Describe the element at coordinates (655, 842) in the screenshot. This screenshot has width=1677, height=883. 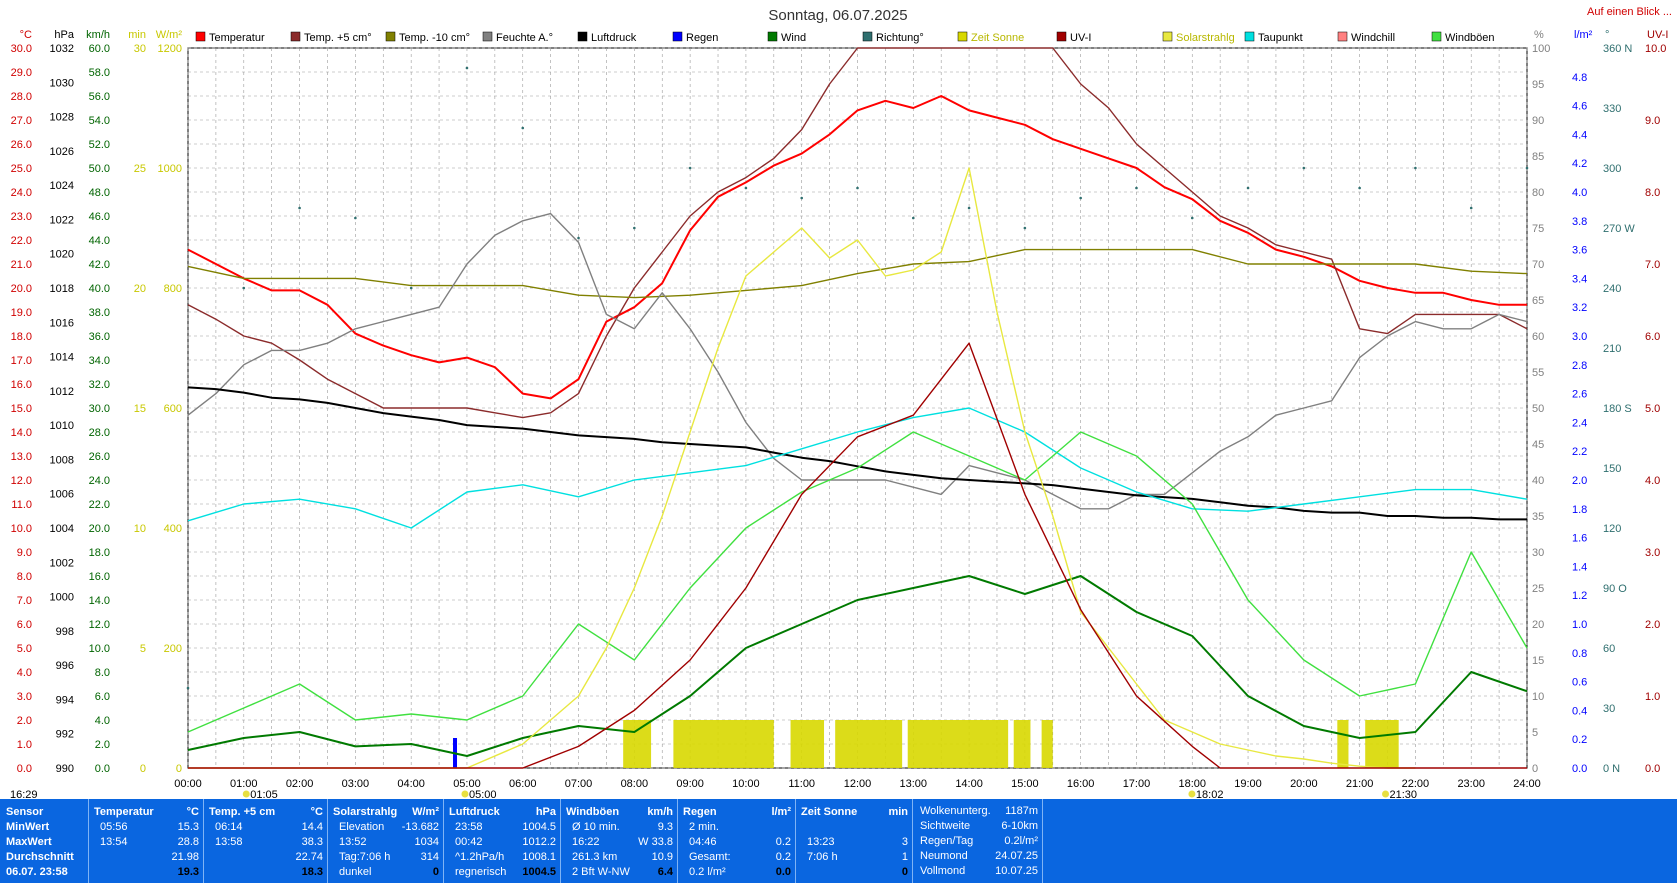
I see `stats-cell: W 33.8` at that location.